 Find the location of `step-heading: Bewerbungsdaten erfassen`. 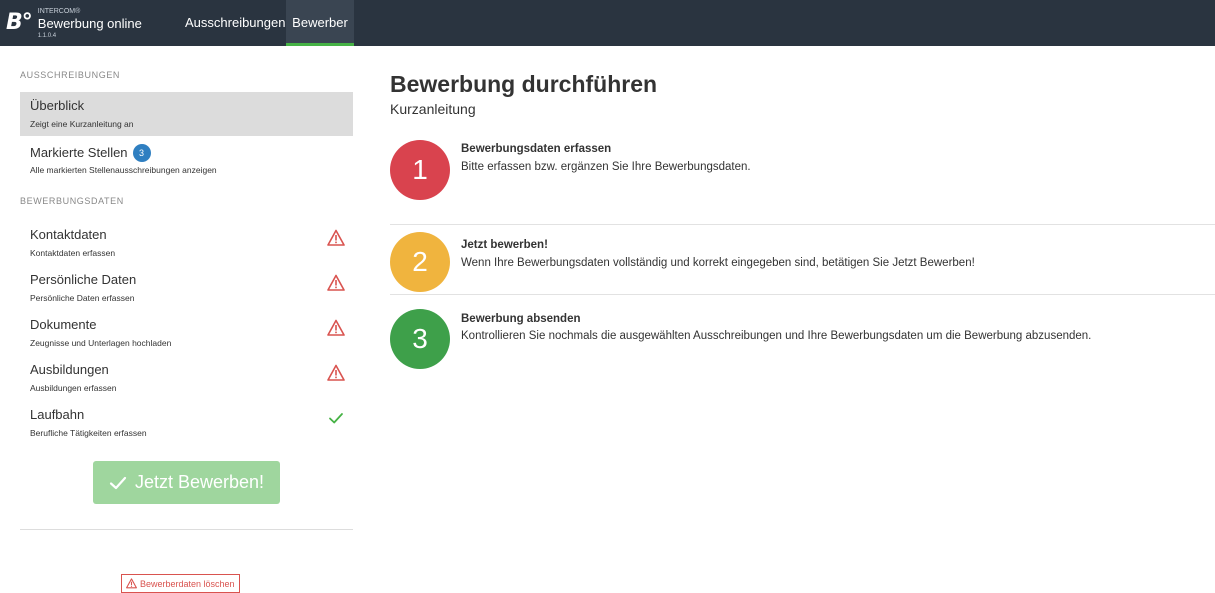

step-heading: Bewerbungsdaten erfassen is located at coordinates (536, 149).